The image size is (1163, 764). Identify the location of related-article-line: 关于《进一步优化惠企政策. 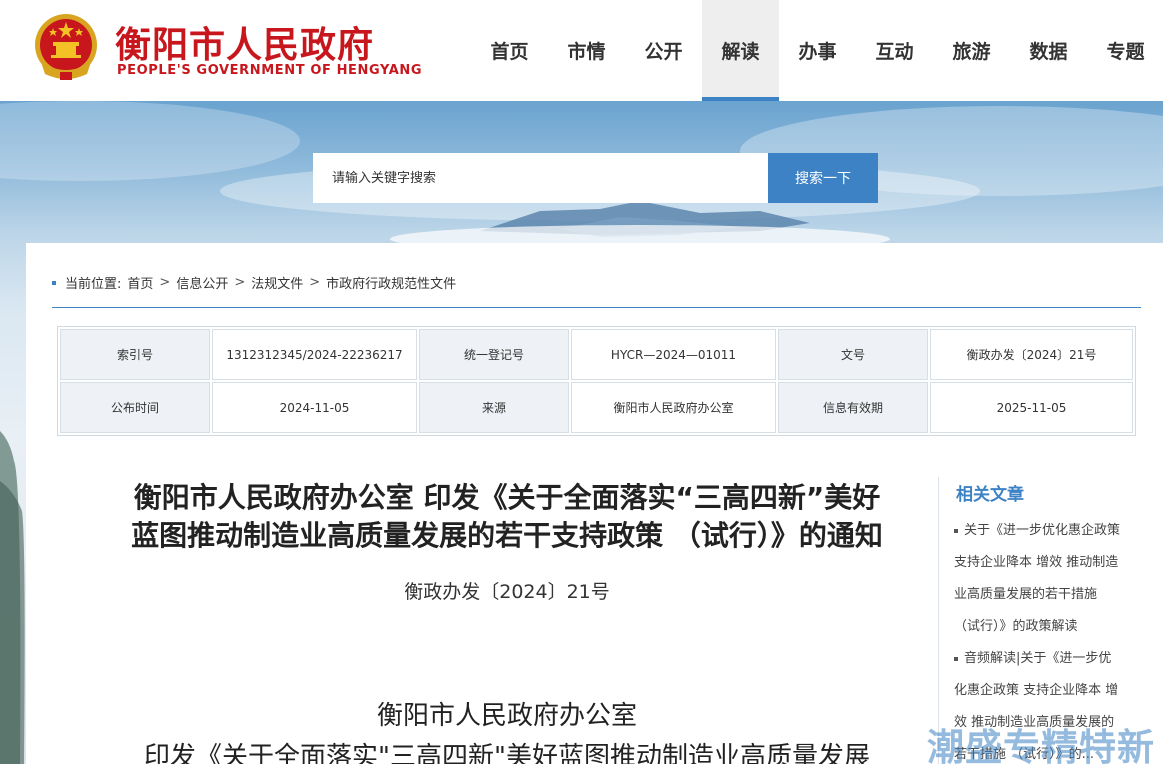
(1042, 530).